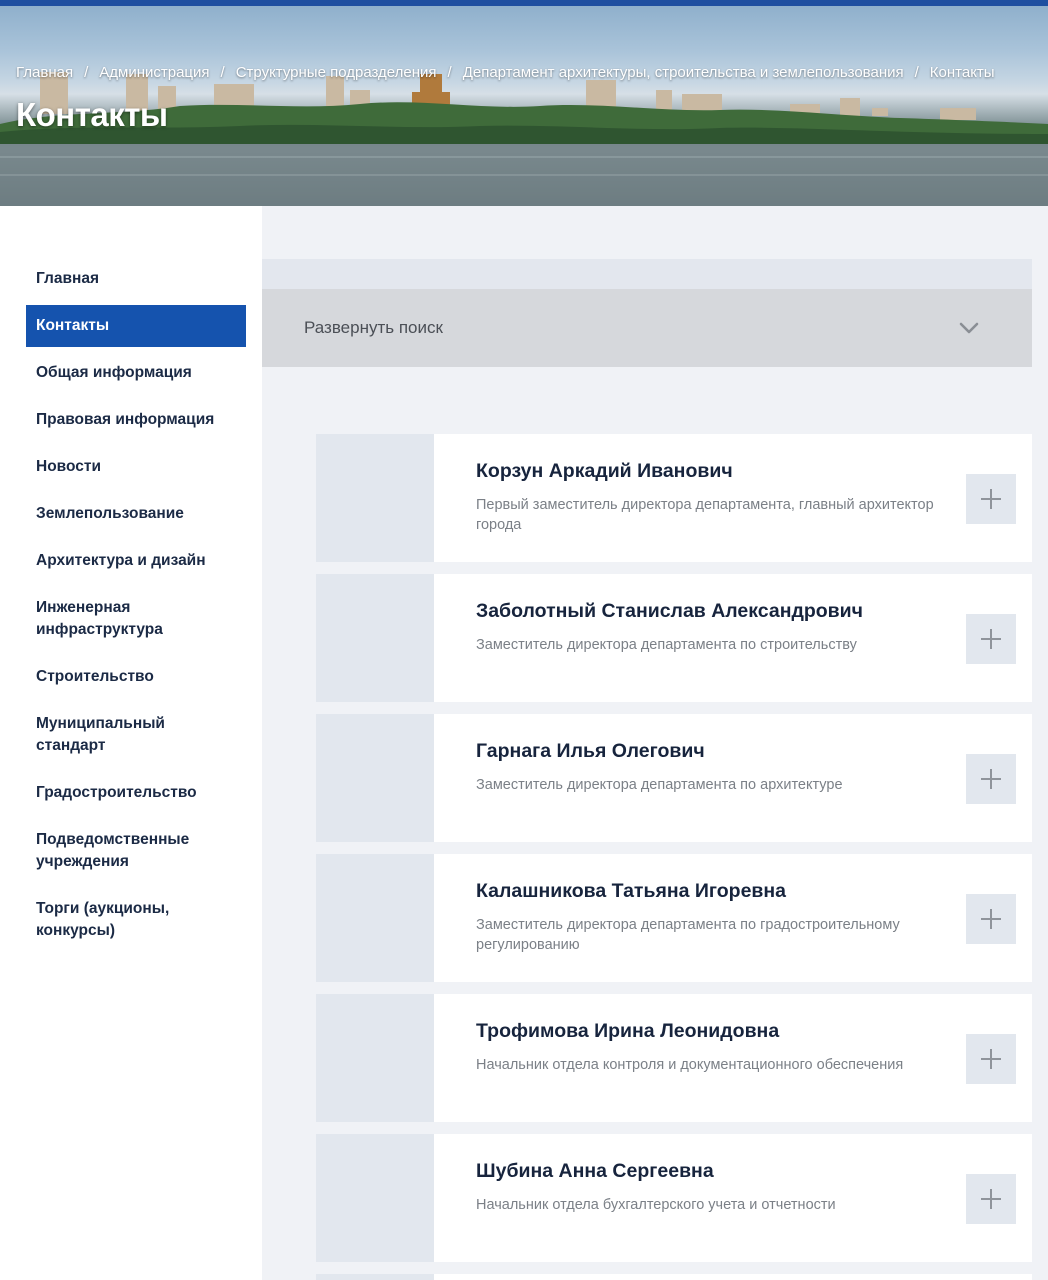  What do you see at coordinates (669, 611) in the screenshot?
I see `contact-name: Заболотный Станислав Александрович` at bounding box center [669, 611].